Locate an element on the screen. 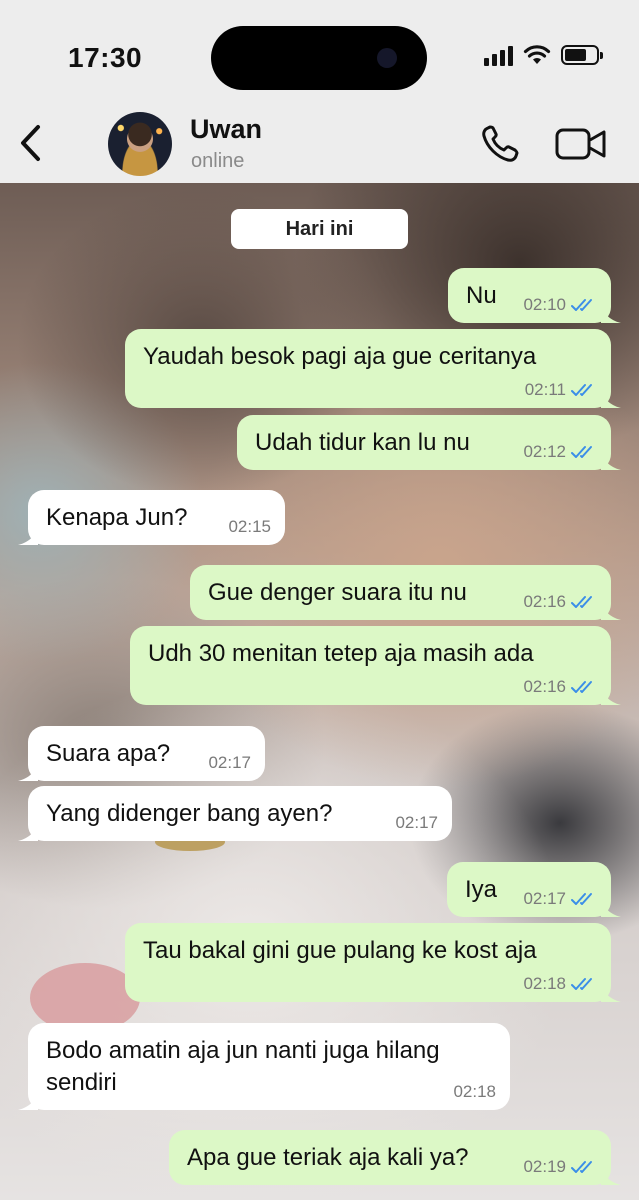  outgoing-message-bubble: Udh 30 menitan tetep aja masih ada 02:16 is located at coordinates (375, 665).